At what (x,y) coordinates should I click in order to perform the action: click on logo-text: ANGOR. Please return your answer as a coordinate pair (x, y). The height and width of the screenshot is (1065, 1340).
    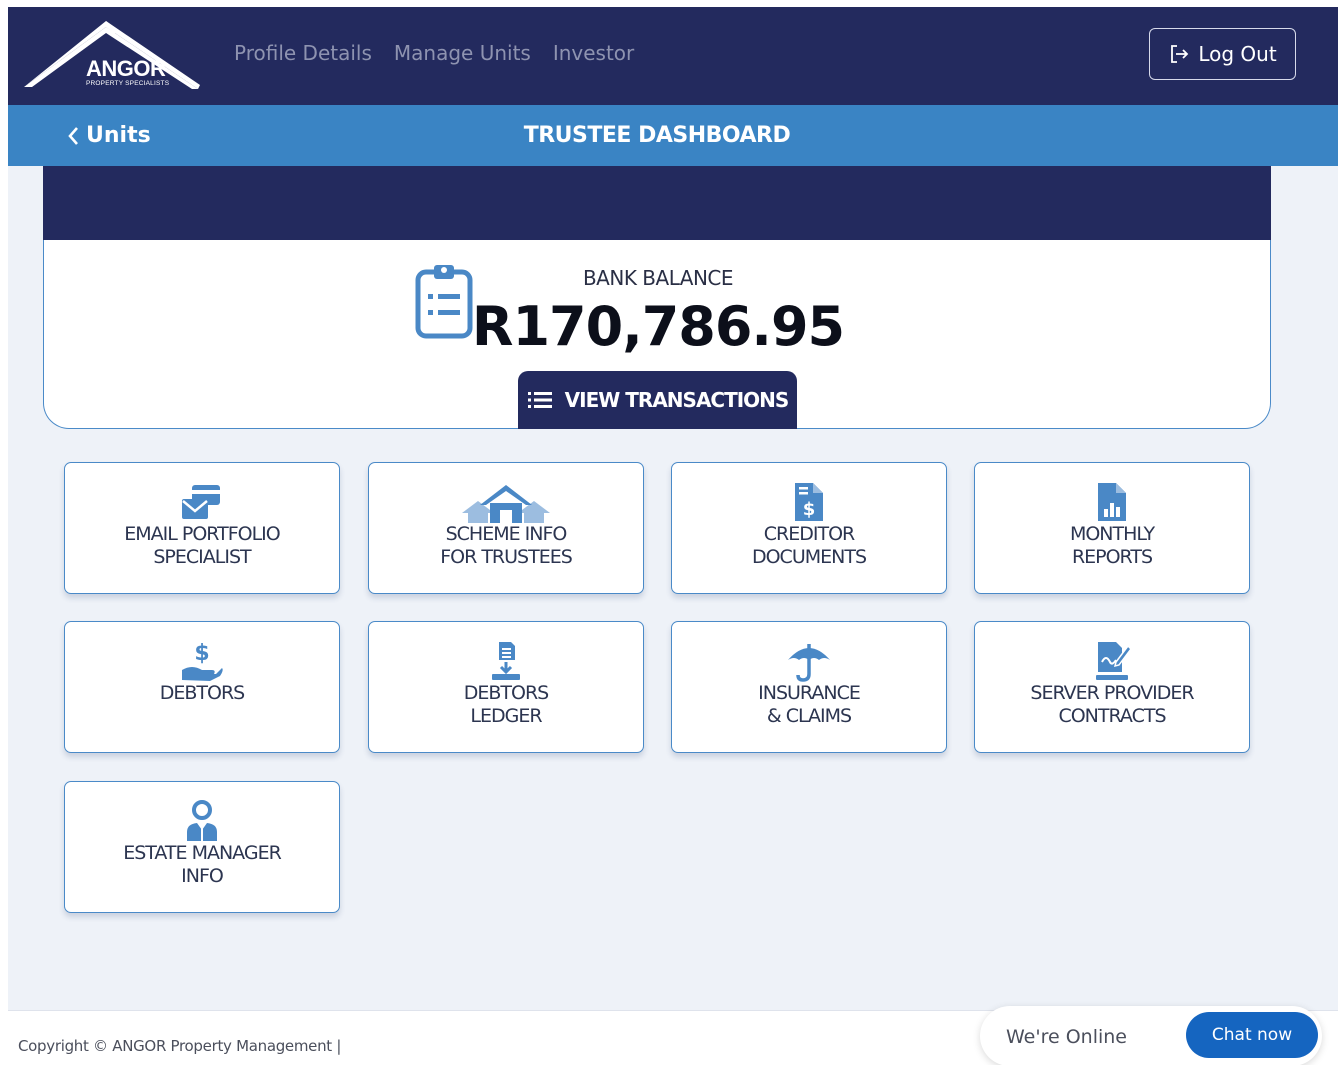
    Looking at the image, I should click on (126, 68).